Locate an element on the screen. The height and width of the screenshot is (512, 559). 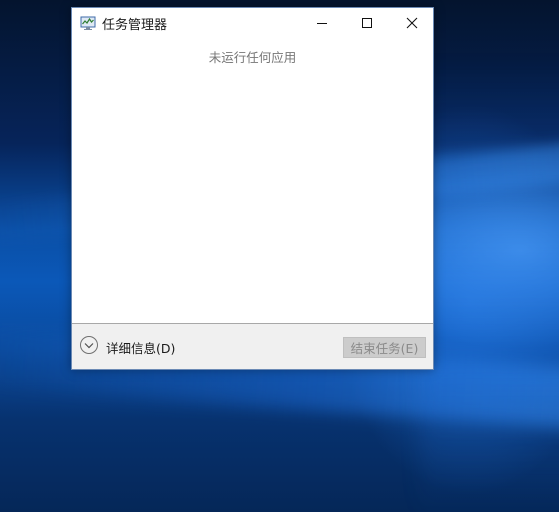
maximize-icon is located at coordinates (366, 23).